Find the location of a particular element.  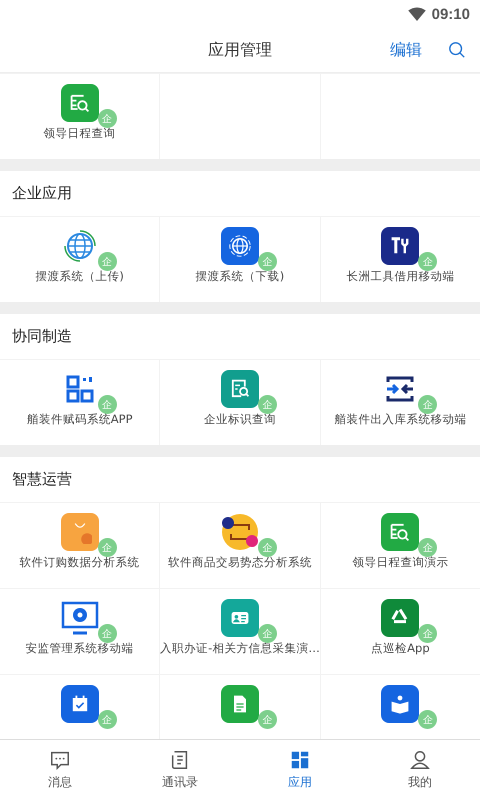

nav-tab: 我的 is located at coordinates (420, 770).